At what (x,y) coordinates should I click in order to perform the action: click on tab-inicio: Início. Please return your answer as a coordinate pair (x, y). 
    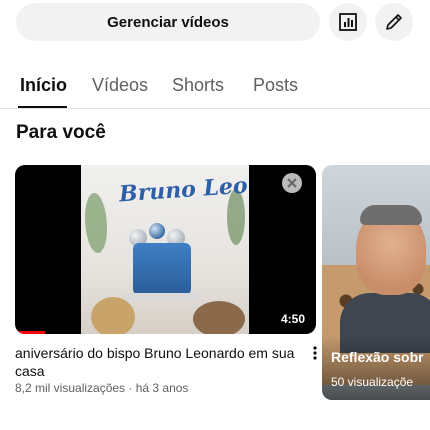
    Looking at the image, I should click on (43, 88).